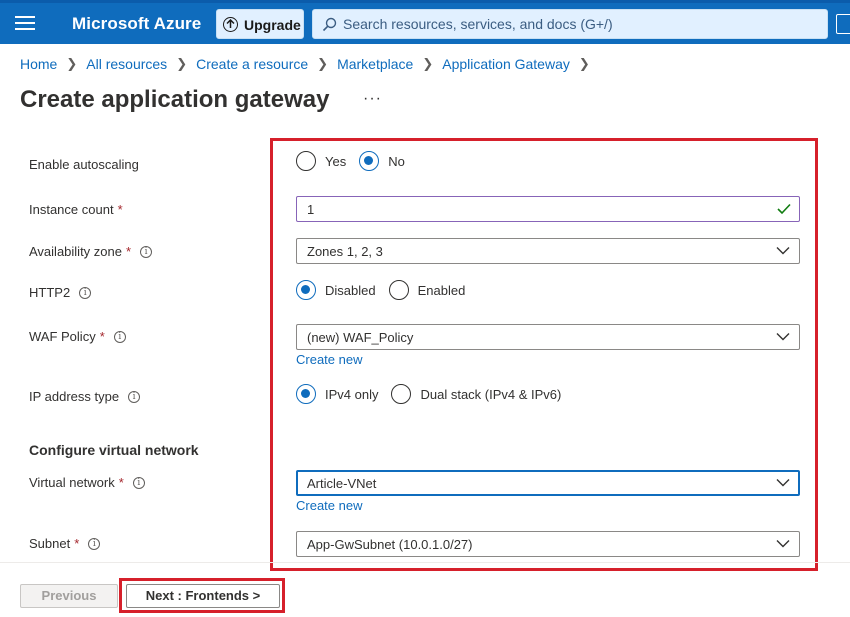 This screenshot has height=617, width=850. What do you see at coordinates (342, 483) in the screenshot?
I see `virtual-network-value: Article-VNet` at bounding box center [342, 483].